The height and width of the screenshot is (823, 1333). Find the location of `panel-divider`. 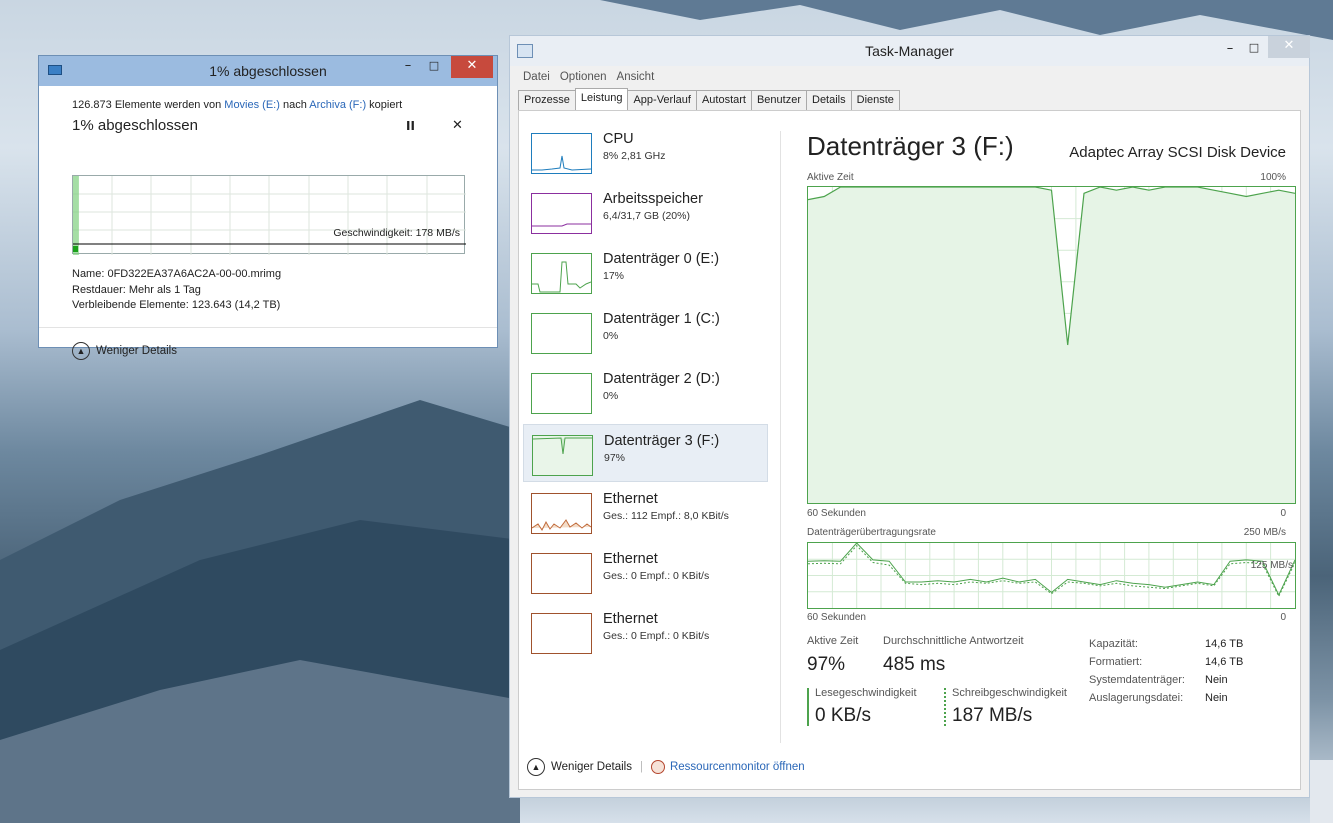

panel-divider is located at coordinates (780, 437).